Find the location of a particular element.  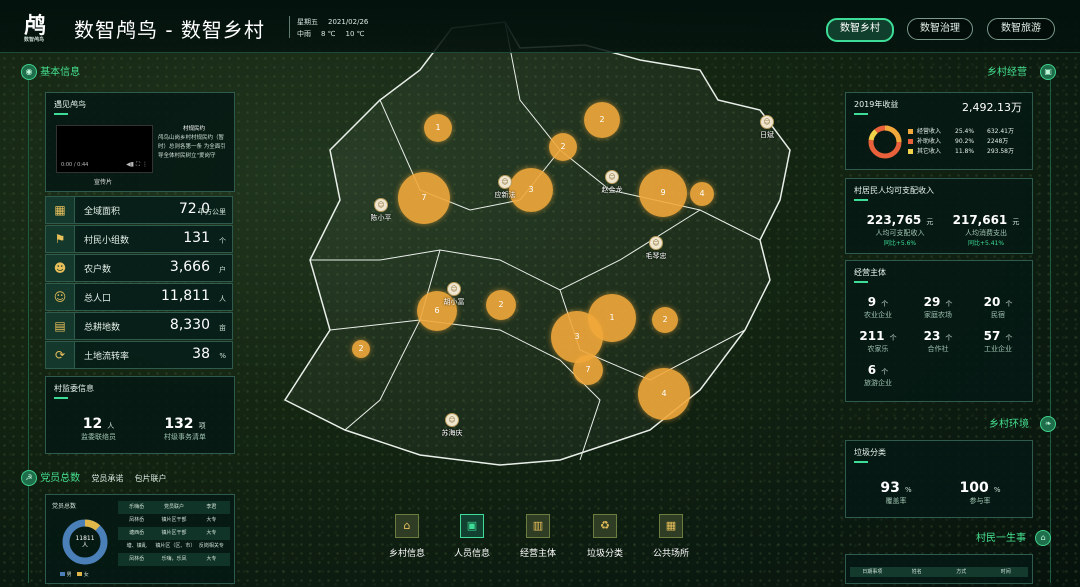

entity-value: 57 is located at coordinates (992, 336).